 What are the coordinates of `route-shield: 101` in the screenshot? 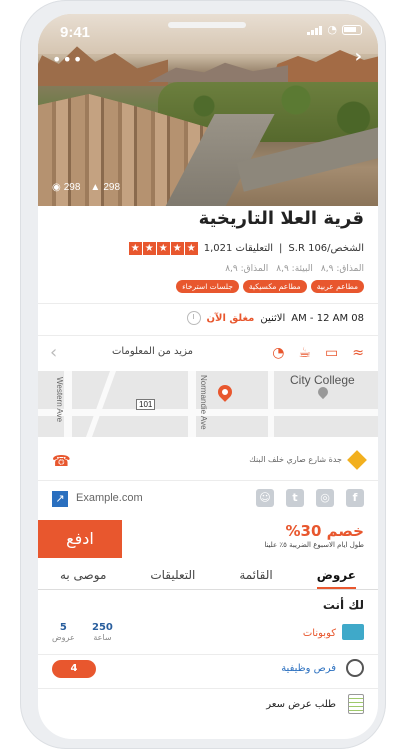 It's located at (146, 404).